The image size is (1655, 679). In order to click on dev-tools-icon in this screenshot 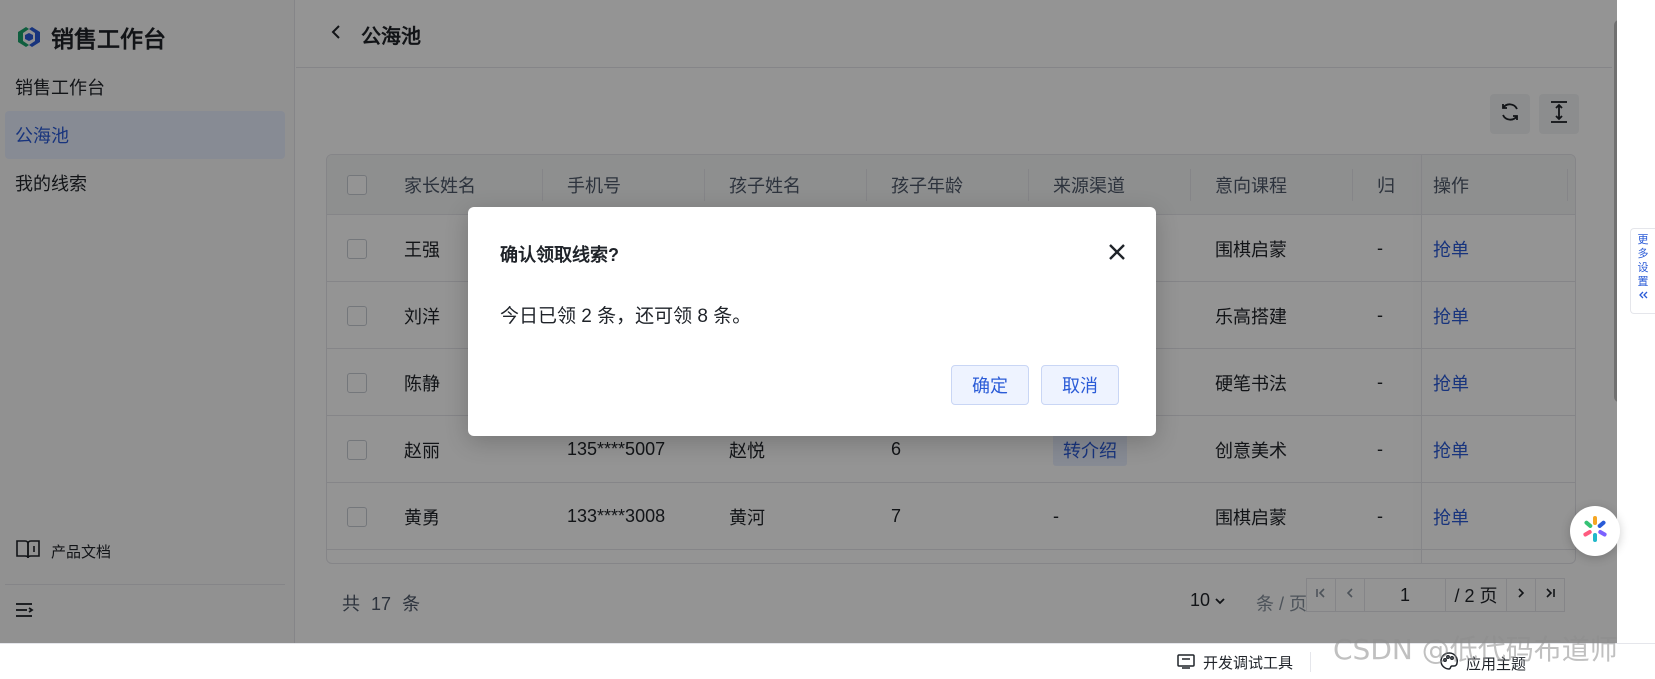, I will do `click(1186, 663)`.